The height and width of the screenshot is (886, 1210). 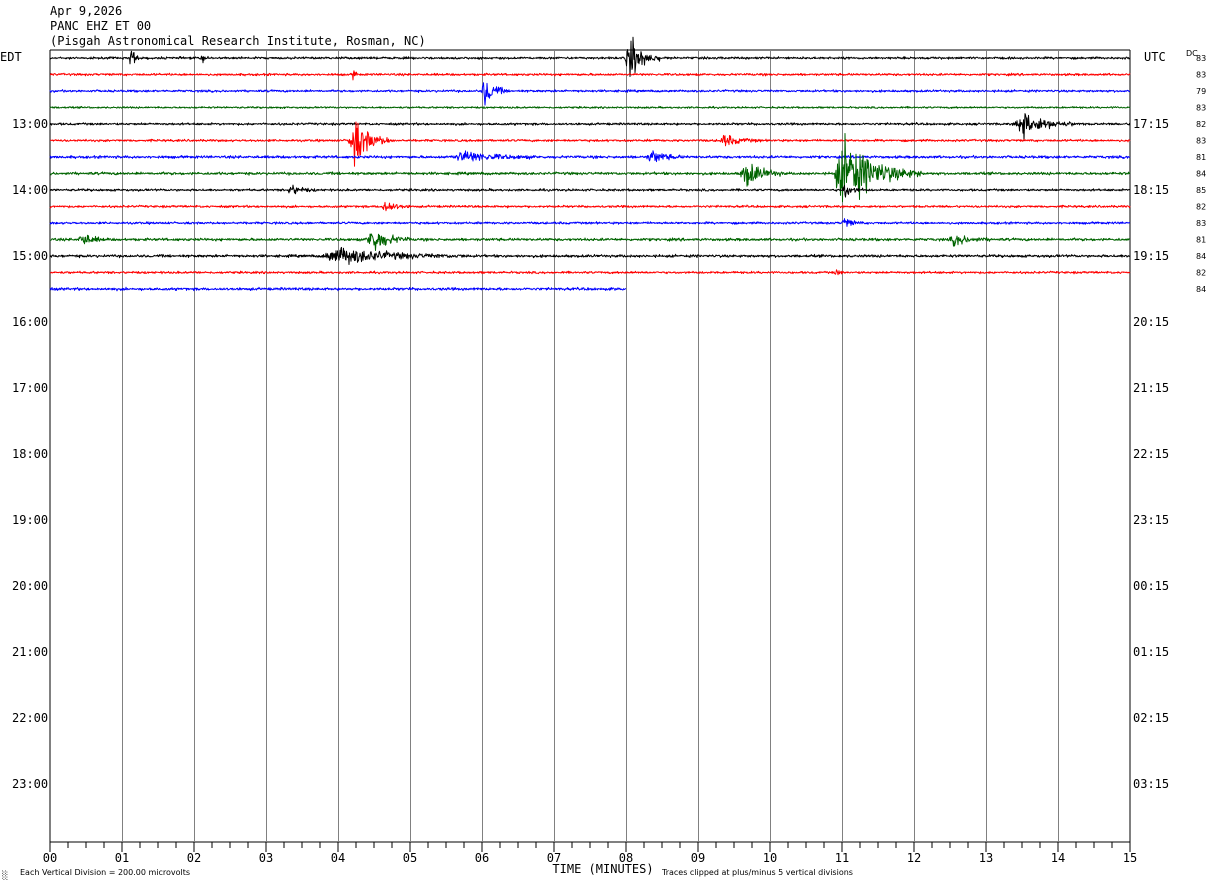 What do you see at coordinates (194, 858) in the screenshot?
I see `x-tick-label: 02` at bounding box center [194, 858].